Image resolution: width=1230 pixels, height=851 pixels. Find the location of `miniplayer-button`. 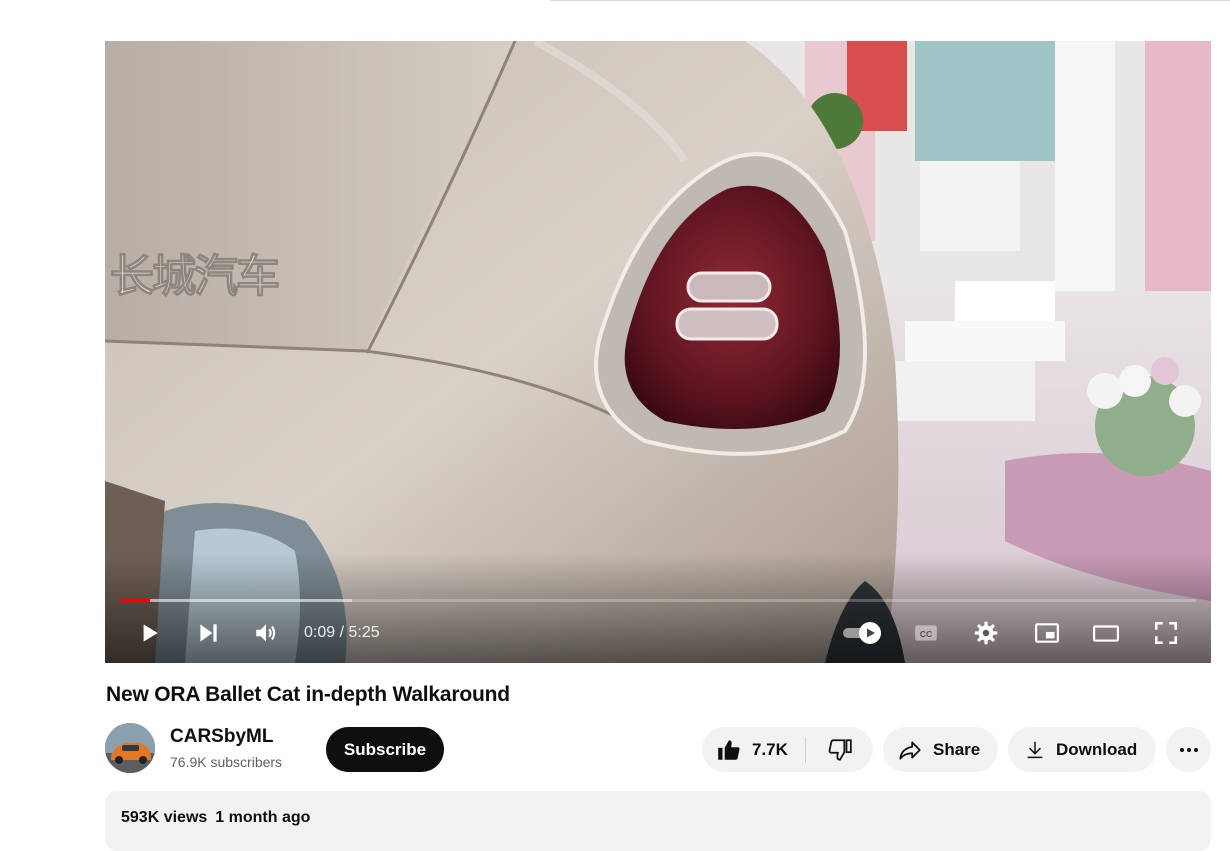

miniplayer-button is located at coordinates (1047, 633).